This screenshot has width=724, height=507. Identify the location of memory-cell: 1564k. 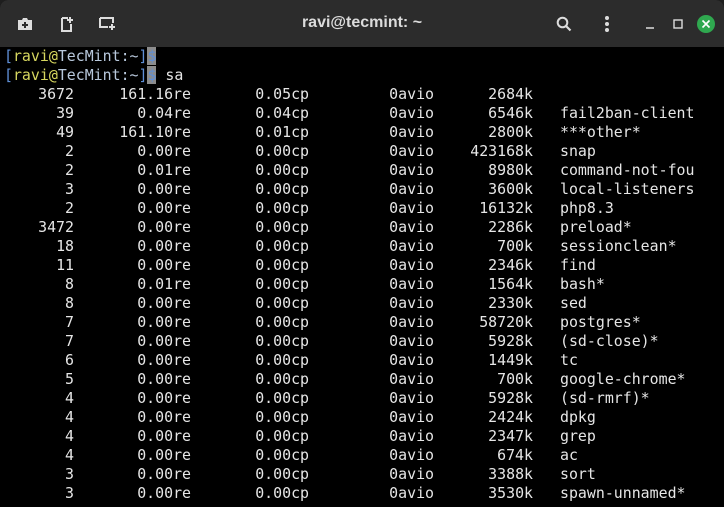
(510, 284).